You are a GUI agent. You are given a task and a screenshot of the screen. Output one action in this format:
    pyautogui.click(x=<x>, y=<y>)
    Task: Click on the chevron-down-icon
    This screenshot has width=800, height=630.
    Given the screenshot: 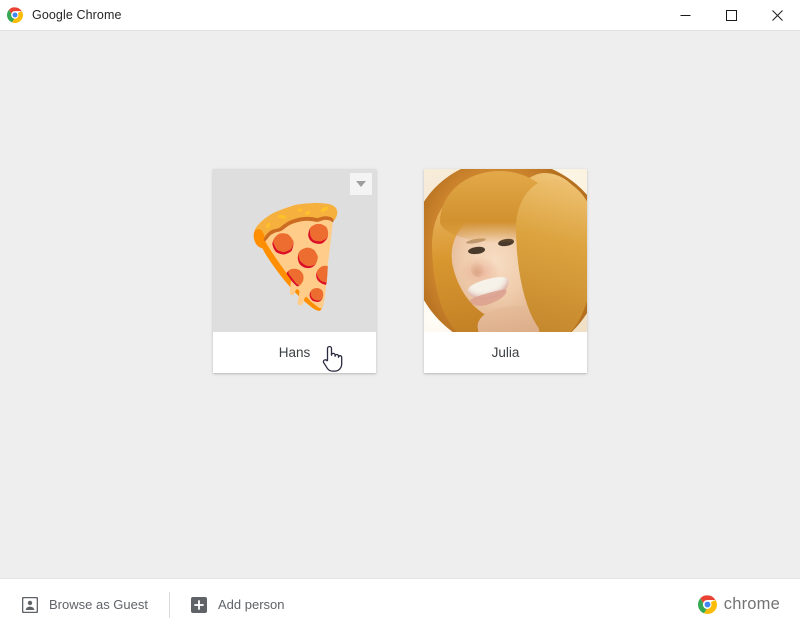 What is the action you would take?
    pyautogui.click(x=361, y=184)
    